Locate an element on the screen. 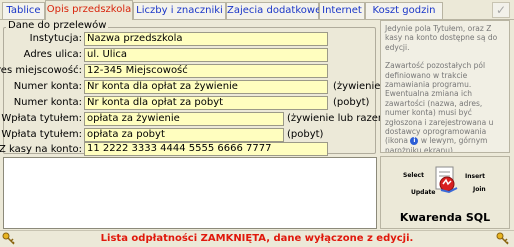  suffix-pobyt: (pobyt) is located at coordinates (351, 102).